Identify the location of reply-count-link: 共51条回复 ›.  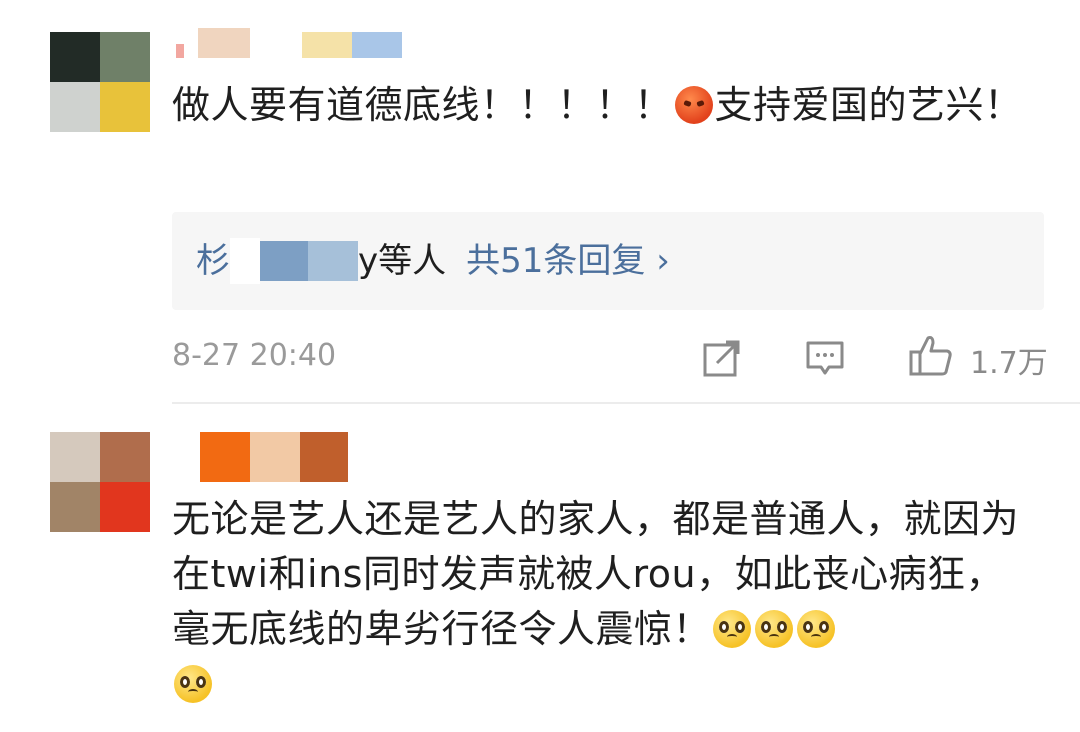
(568, 261).